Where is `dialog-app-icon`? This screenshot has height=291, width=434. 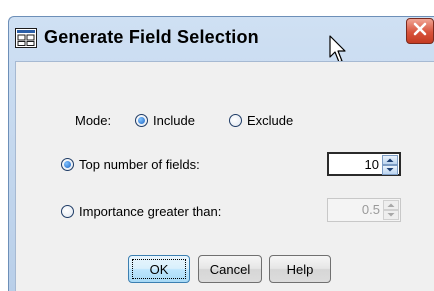 dialog-app-icon is located at coordinates (26, 38).